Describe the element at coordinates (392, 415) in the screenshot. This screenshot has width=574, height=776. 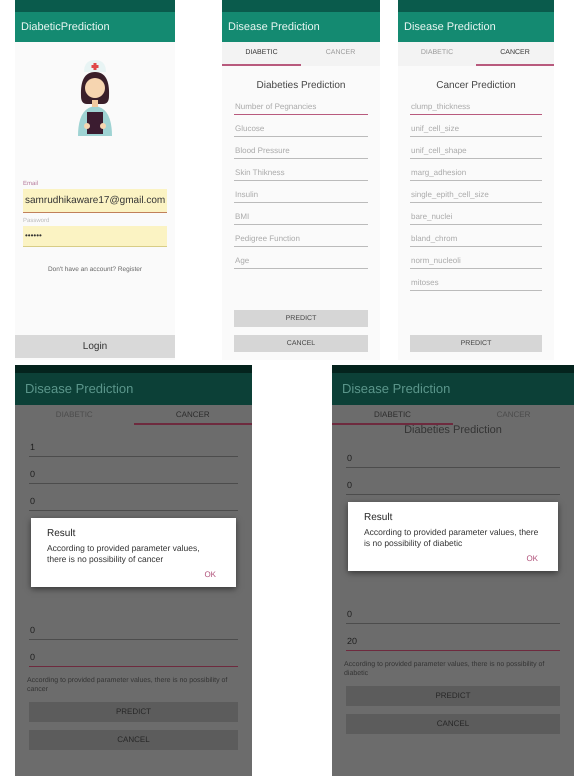
I see `tab: DIABETIC` at that location.